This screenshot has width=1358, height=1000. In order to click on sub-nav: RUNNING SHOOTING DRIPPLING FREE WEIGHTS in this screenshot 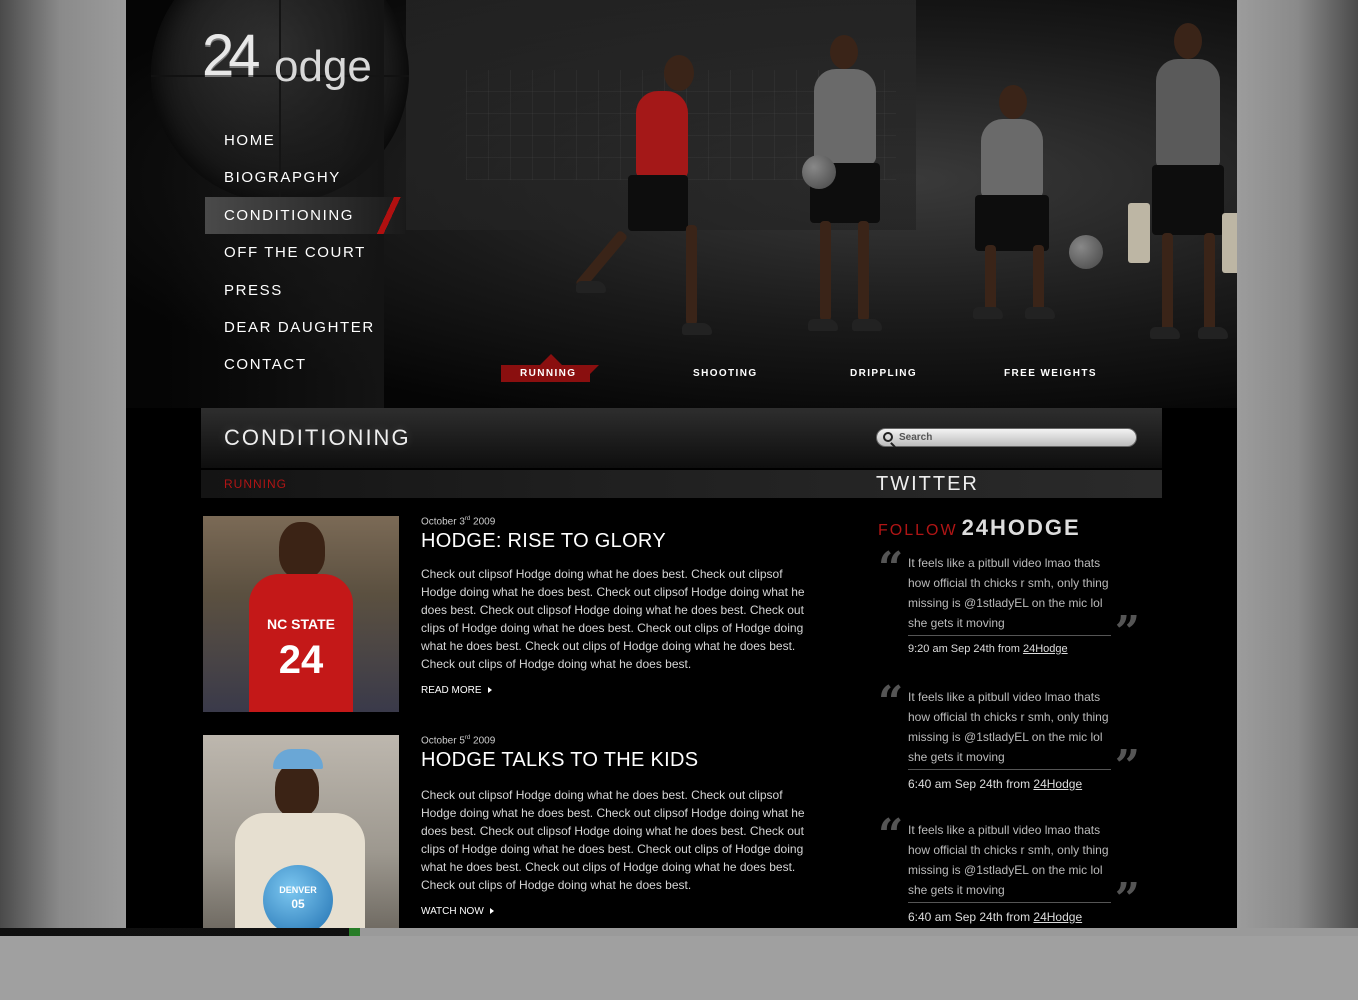, I will do `click(851, 370)`.